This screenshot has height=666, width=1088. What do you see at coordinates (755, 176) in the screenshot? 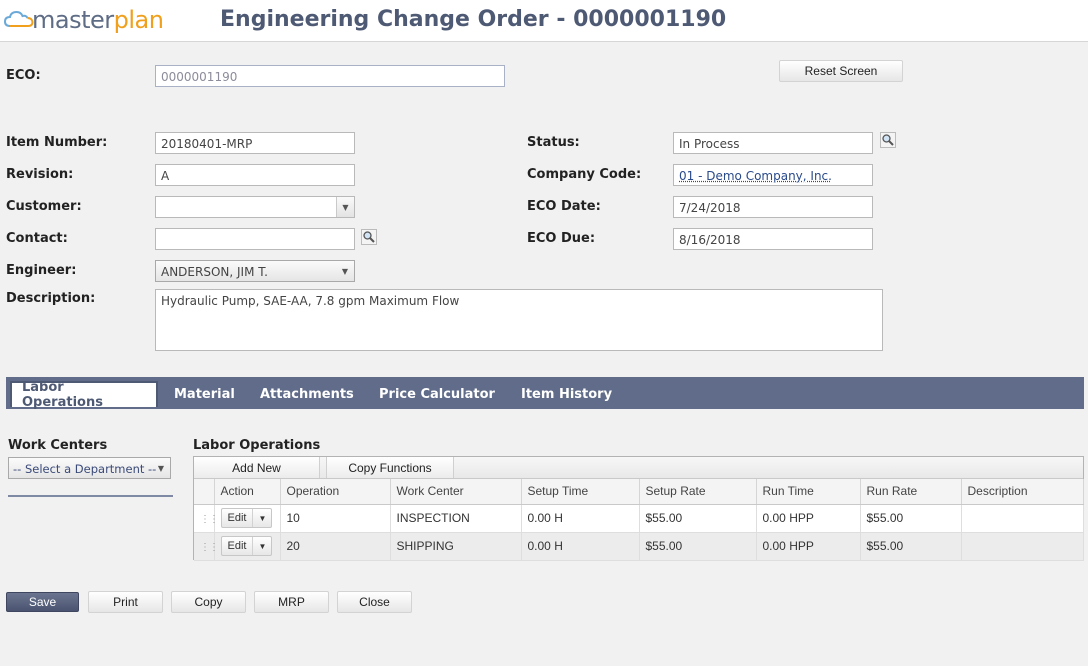
I see `company-code-link: 01 - Demo Company, Inc.` at bounding box center [755, 176].